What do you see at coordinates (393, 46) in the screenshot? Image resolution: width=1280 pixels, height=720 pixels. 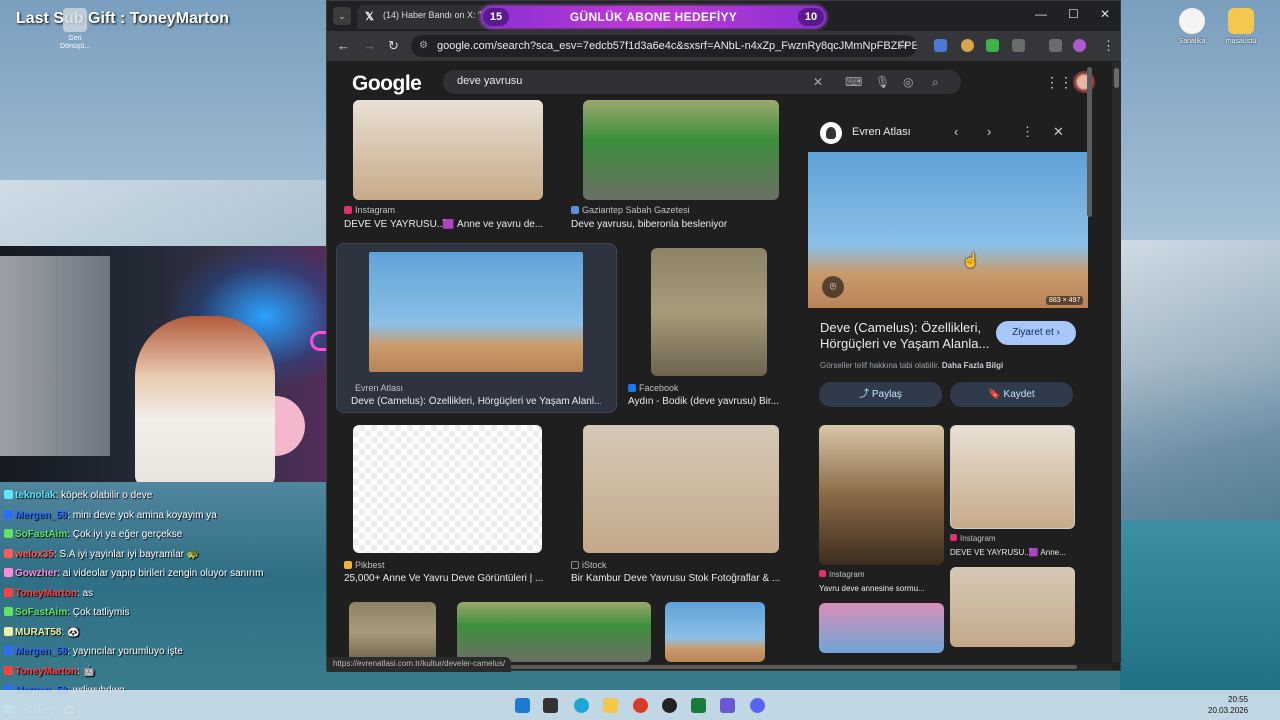 I see `reload-icon: ↻` at bounding box center [393, 46].